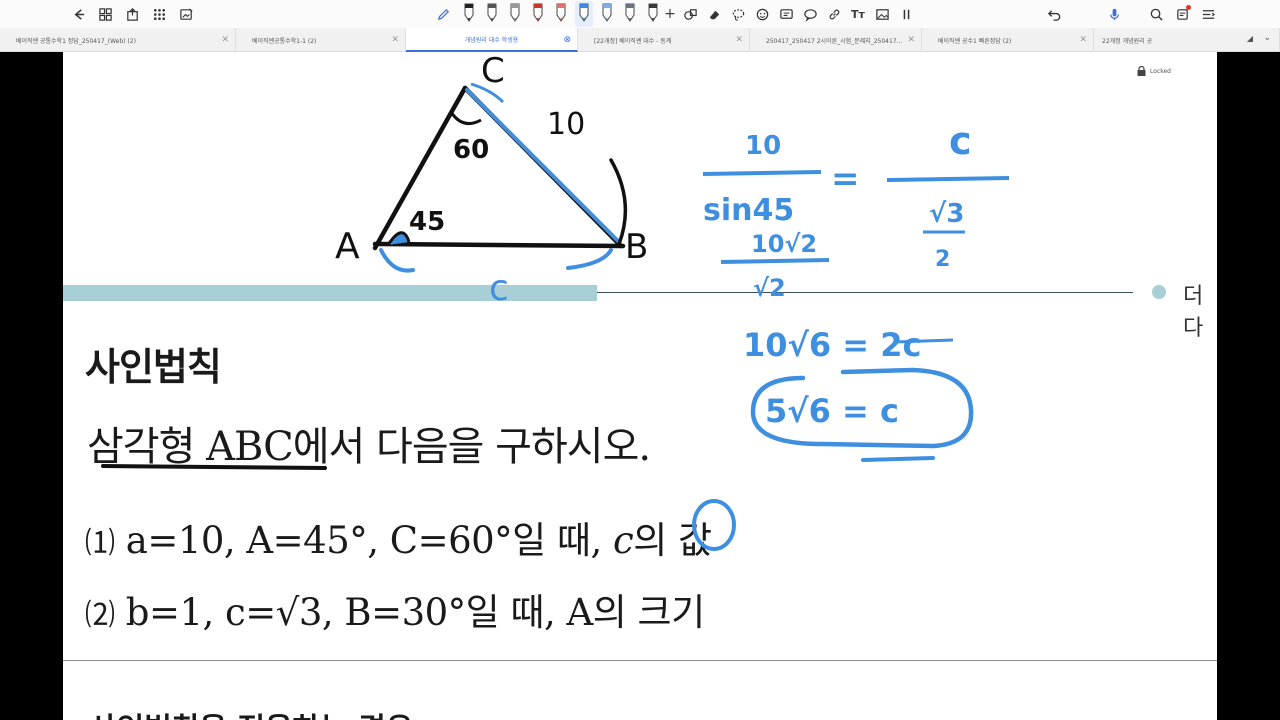 The height and width of the screenshot is (720, 1280). What do you see at coordinates (369, 447) in the screenshot?
I see `problem-statement: 삼각형 ABC에서 다음을 구하시오.` at bounding box center [369, 447].